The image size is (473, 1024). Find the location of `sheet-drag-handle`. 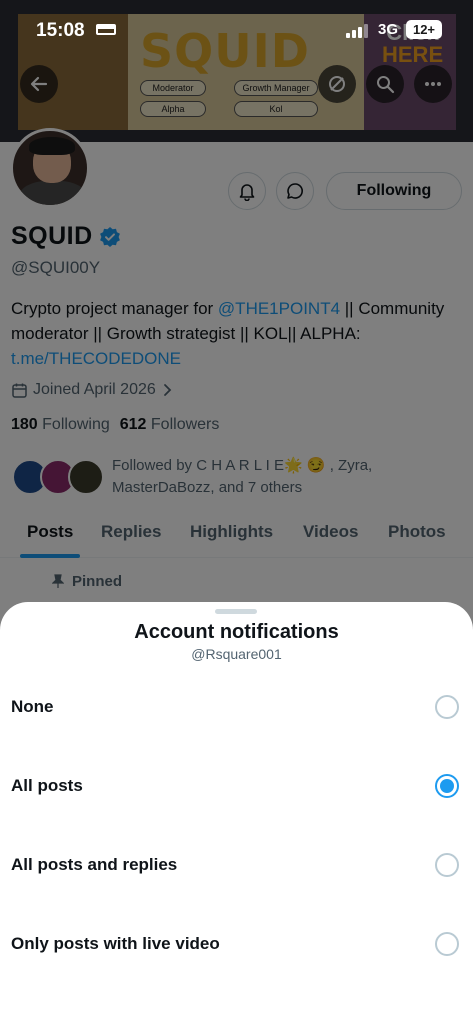

sheet-drag-handle is located at coordinates (236, 611).